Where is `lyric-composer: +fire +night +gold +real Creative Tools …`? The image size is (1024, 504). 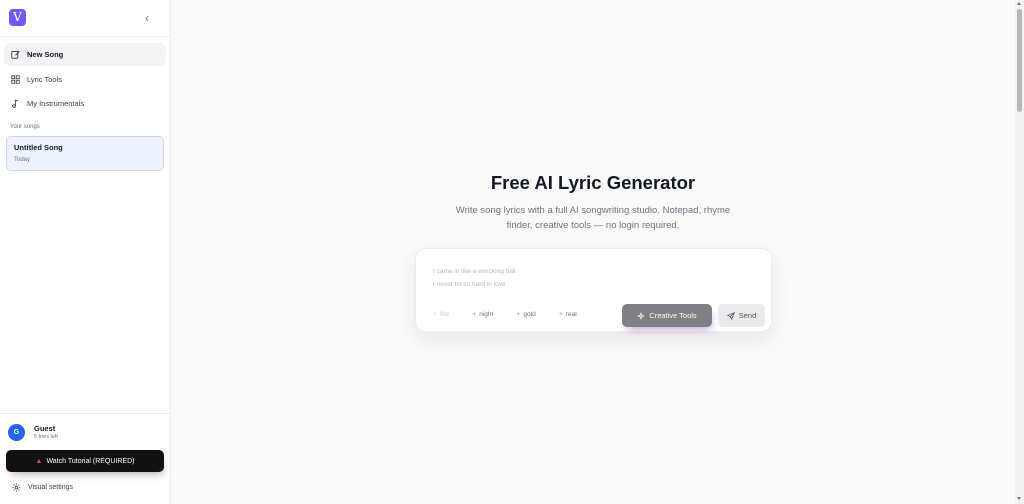 lyric-composer: +fire +night +gold +real Creative Tools … is located at coordinates (593, 290).